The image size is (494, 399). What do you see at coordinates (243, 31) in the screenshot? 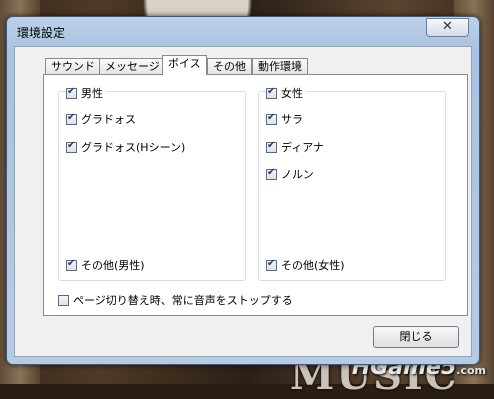
I see `title-bar: 環境設定 ✕` at bounding box center [243, 31].